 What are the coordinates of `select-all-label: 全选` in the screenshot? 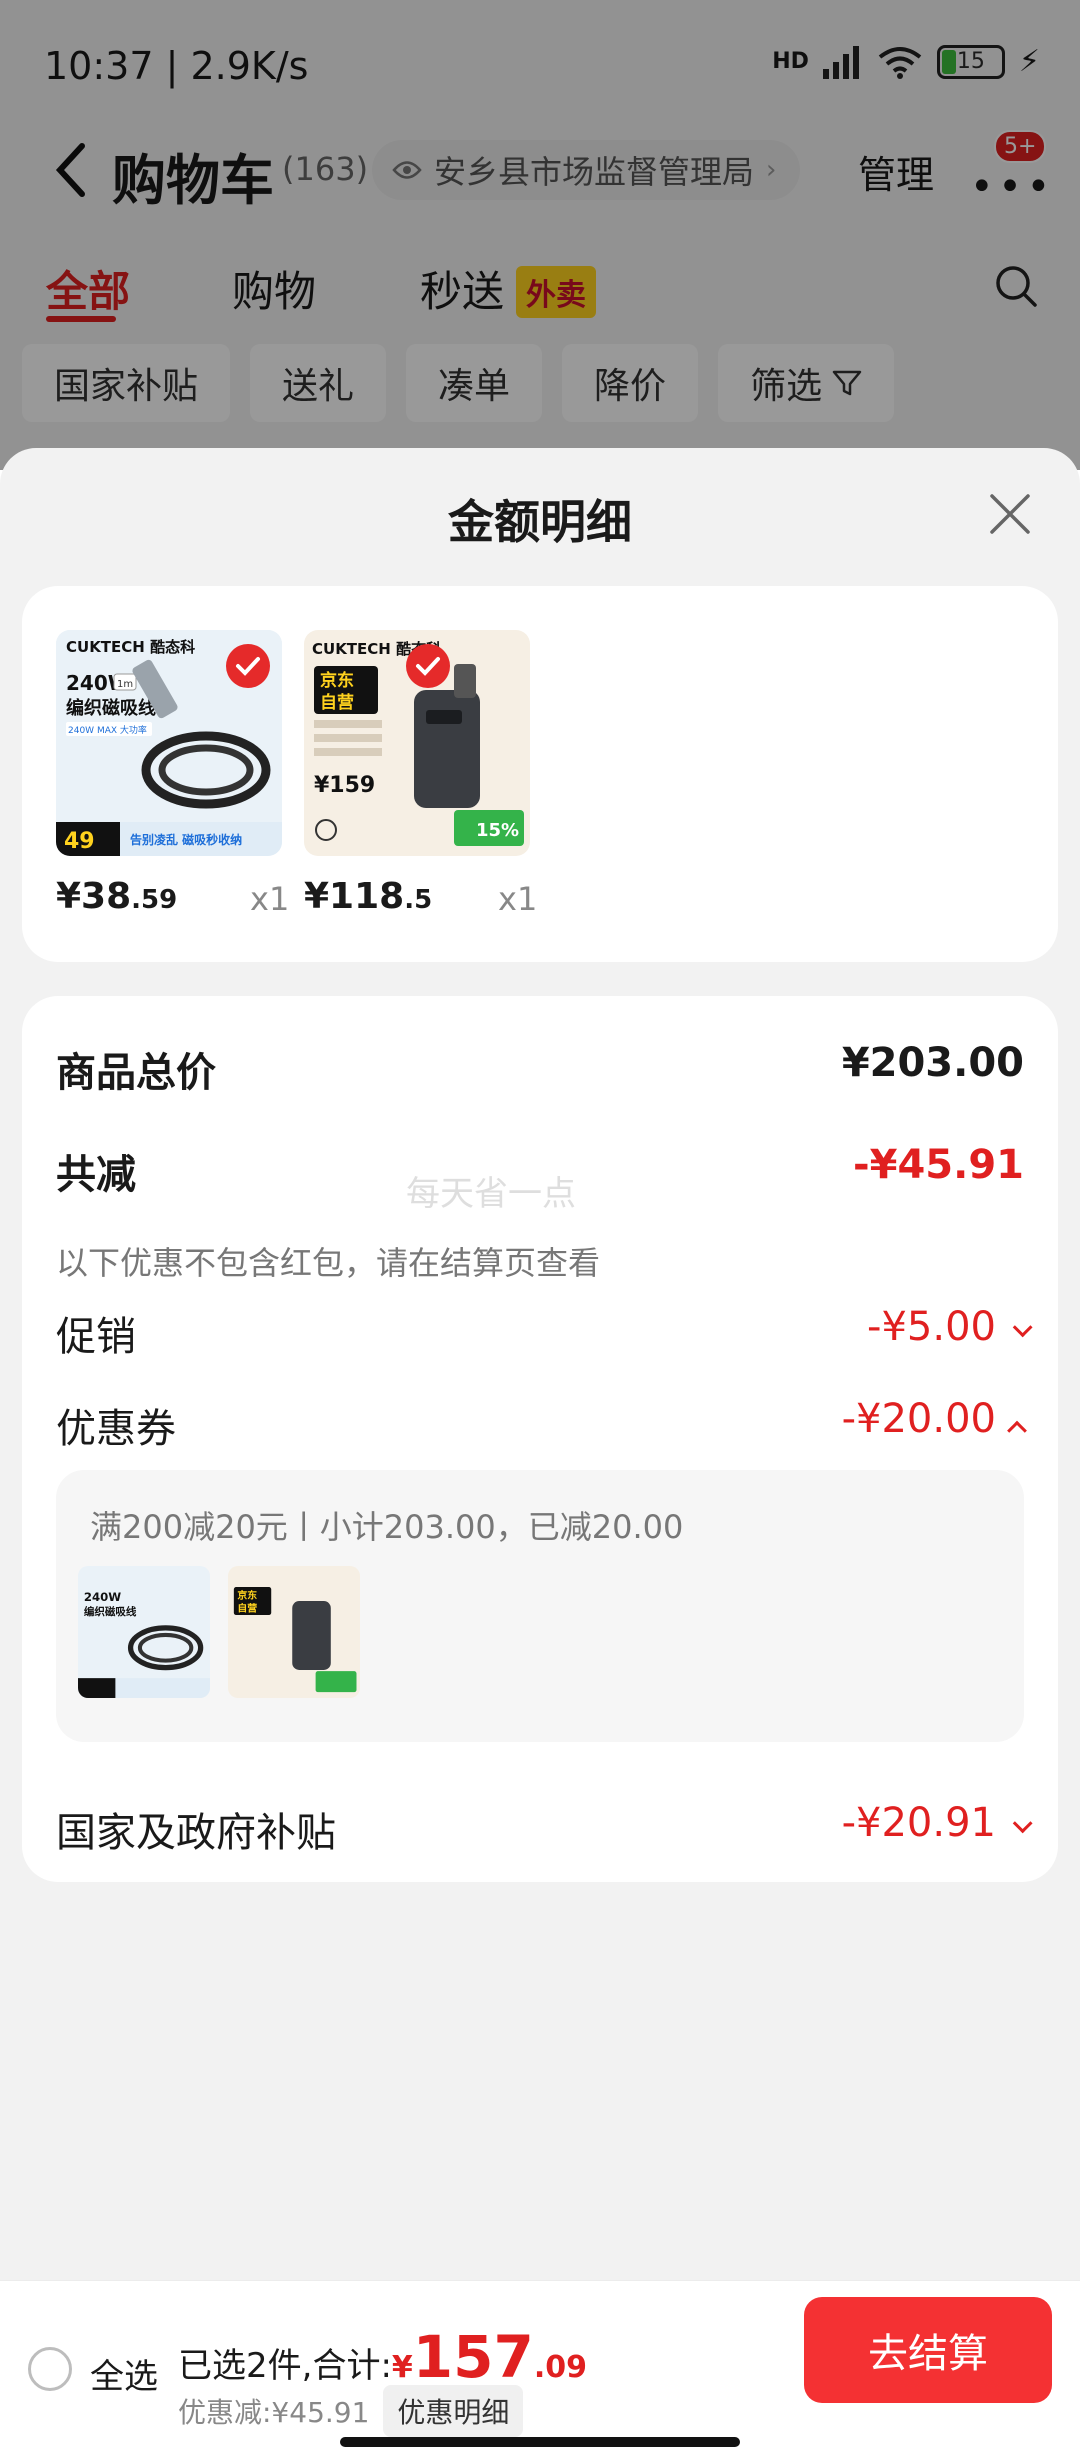 It's located at (124, 2373).